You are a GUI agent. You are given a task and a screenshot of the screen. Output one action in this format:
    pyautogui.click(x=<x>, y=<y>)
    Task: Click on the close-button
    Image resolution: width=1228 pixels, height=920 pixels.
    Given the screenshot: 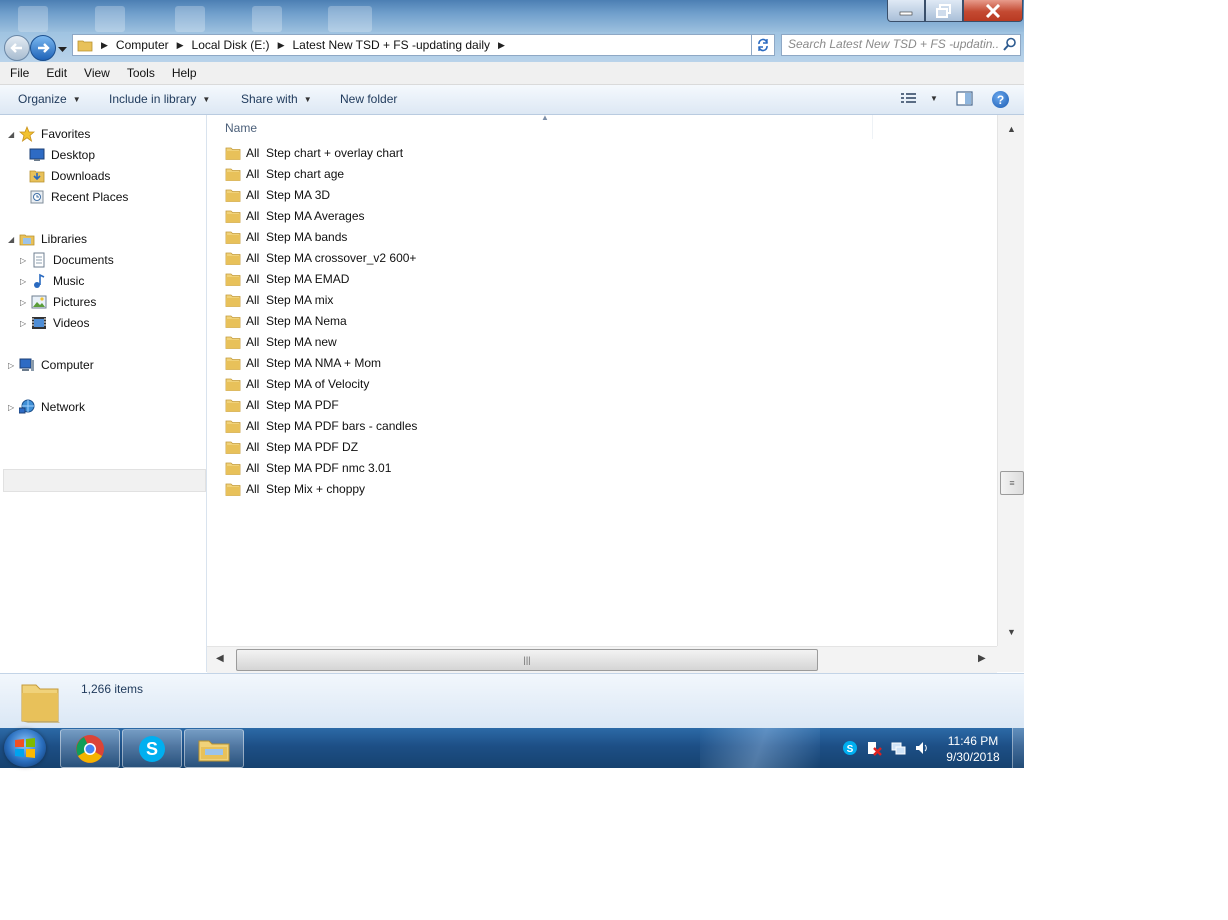 What is the action you would take?
    pyautogui.click(x=993, y=11)
    